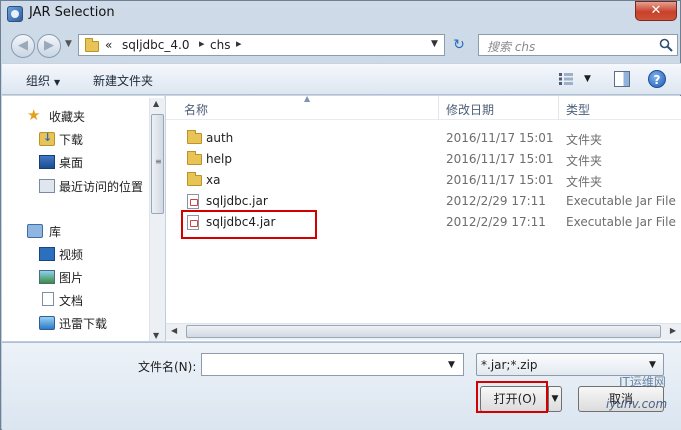  I want to click on column-name: 名称, so click(196, 109).